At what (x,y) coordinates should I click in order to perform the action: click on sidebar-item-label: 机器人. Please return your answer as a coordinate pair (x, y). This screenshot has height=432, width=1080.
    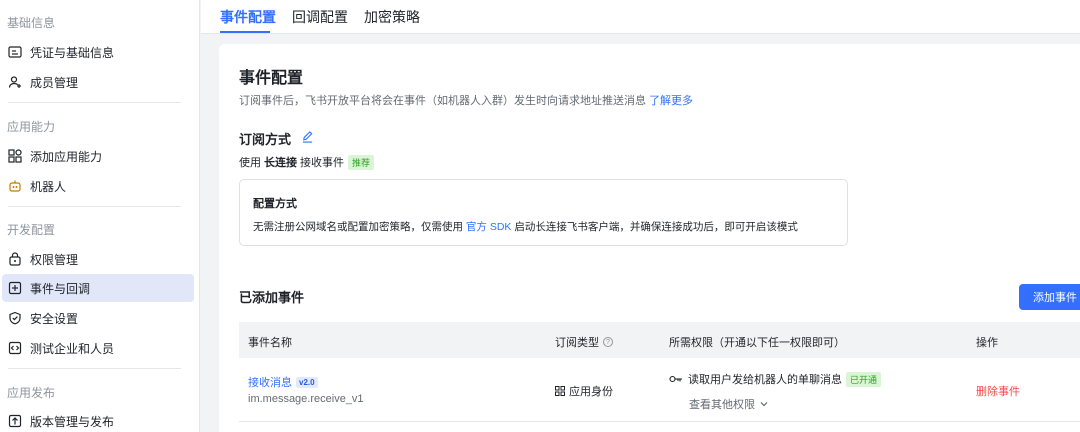
    Looking at the image, I should click on (48, 186).